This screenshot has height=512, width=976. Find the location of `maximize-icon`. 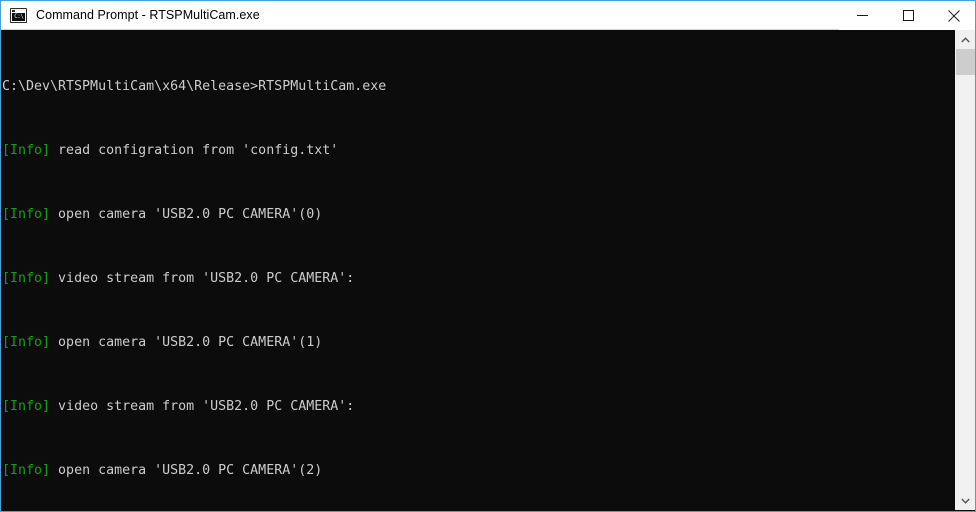

maximize-icon is located at coordinates (908, 15).